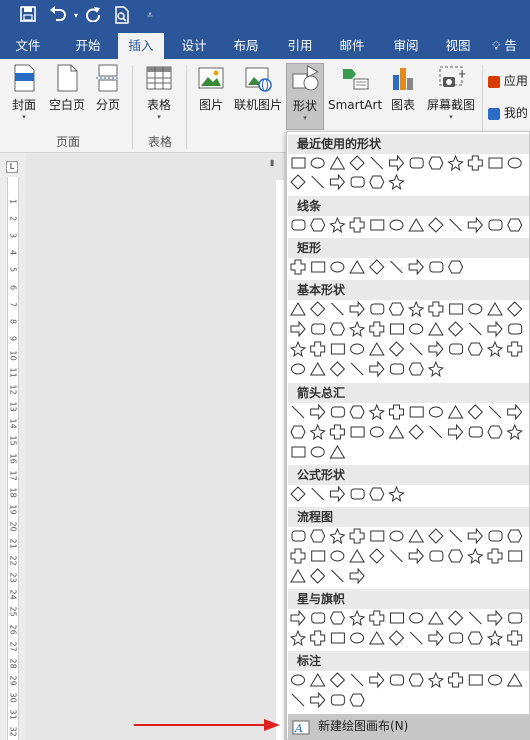 The image size is (530, 740). Describe the element at coordinates (88, 46) in the screenshot. I see `tab-home: 开始` at that location.